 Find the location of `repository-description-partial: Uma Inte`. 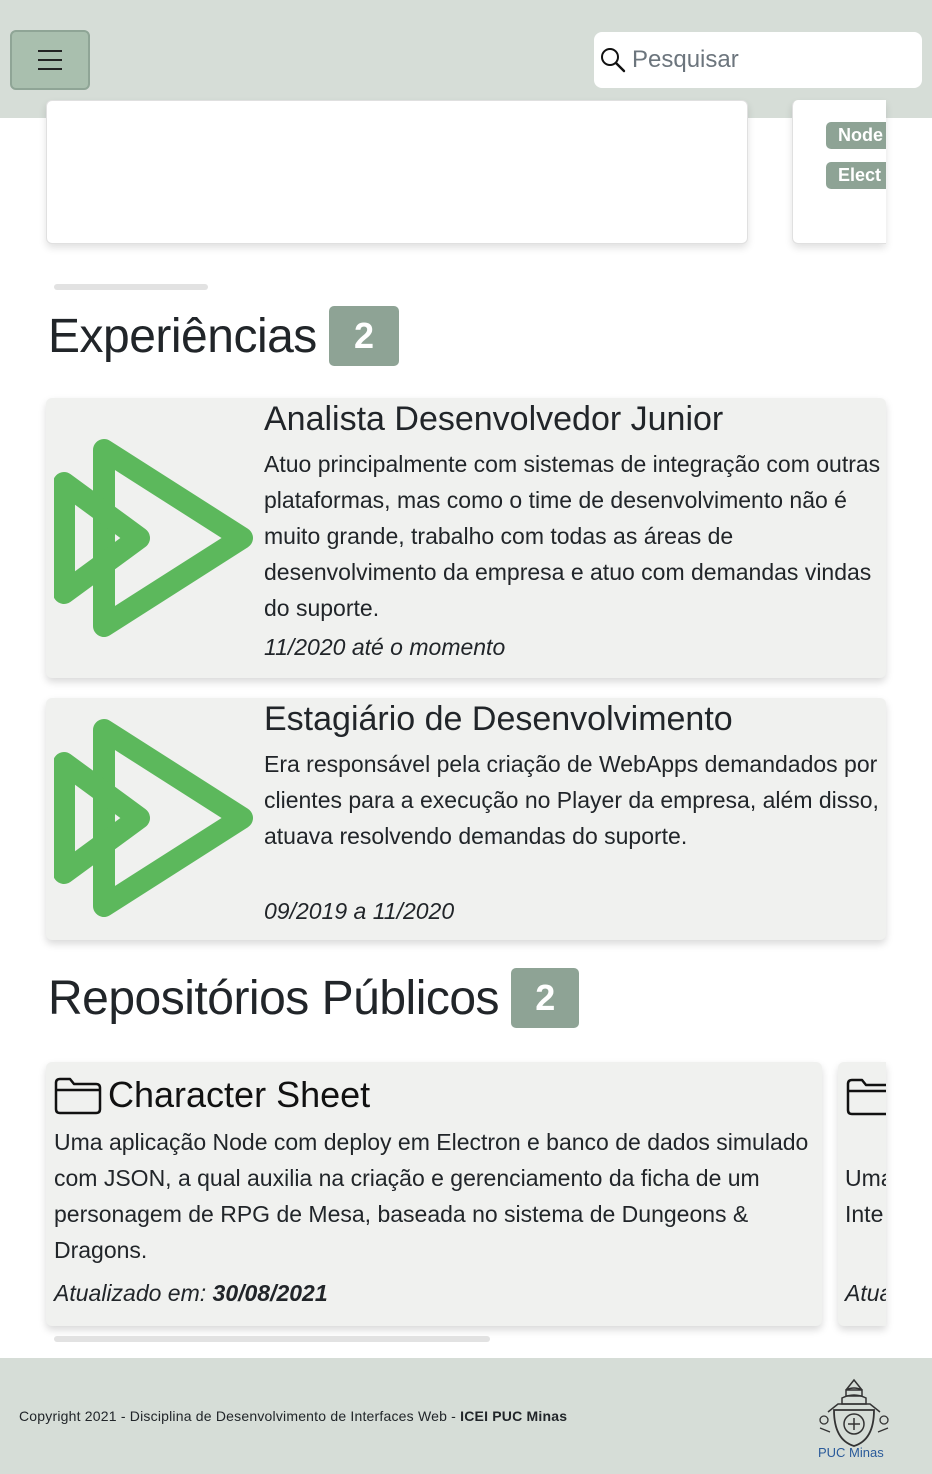

repository-description-partial: Uma Inte is located at coordinates (865, 1196).